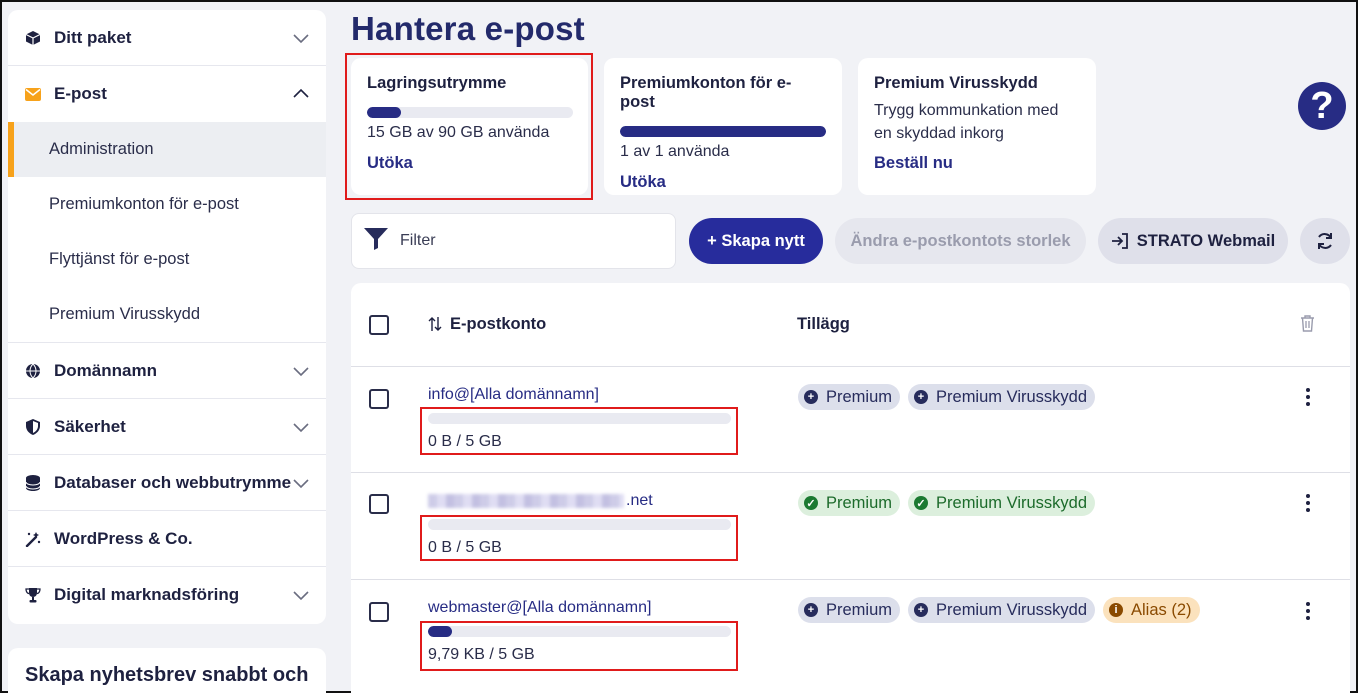 The width and height of the screenshot is (1358, 693). What do you see at coordinates (376, 241) in the screenshot?
I see `filter-icon` at bounding box center [376, 241].